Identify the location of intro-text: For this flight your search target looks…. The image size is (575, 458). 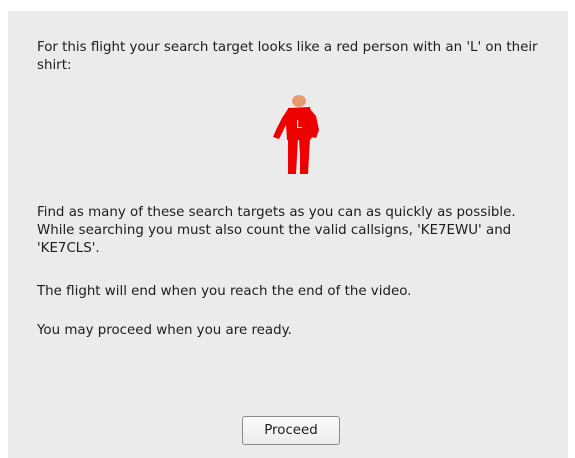
(287, 56).